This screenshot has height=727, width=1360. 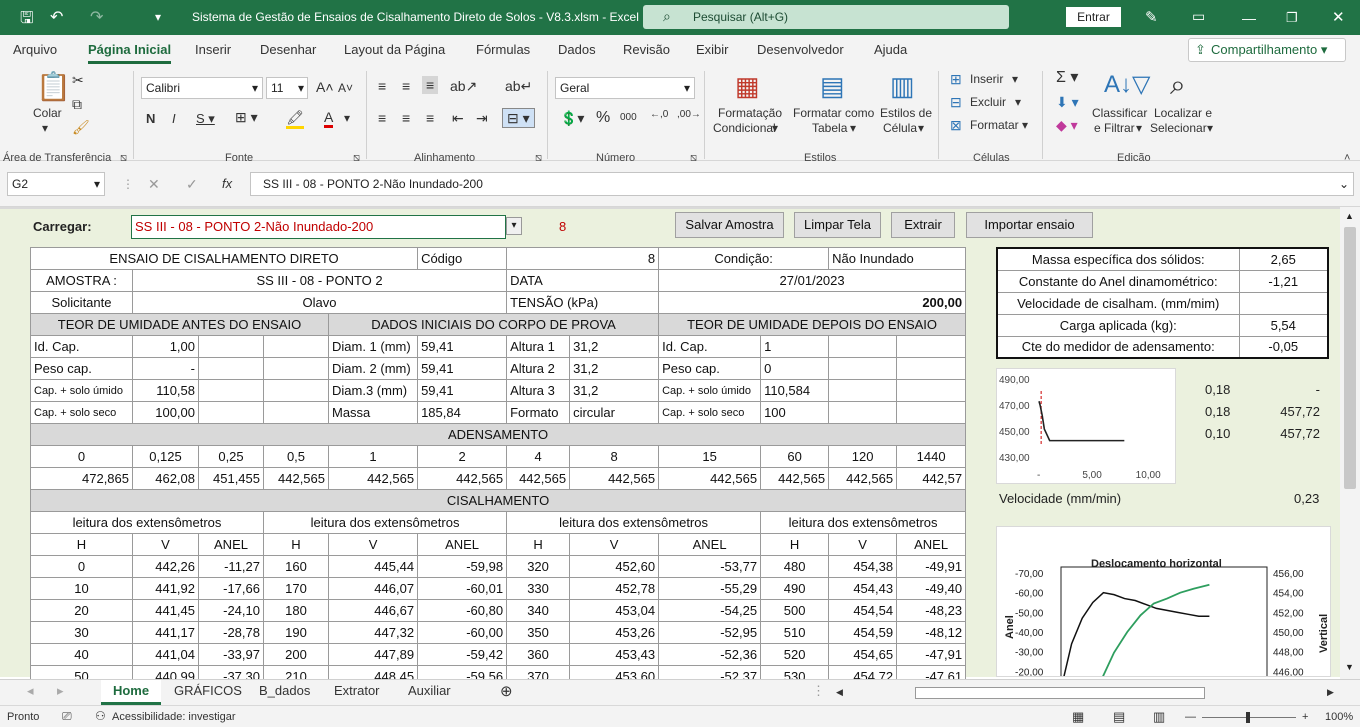 I want to click on wrap-text-icon: ab↵, so click(x=518, y=86).